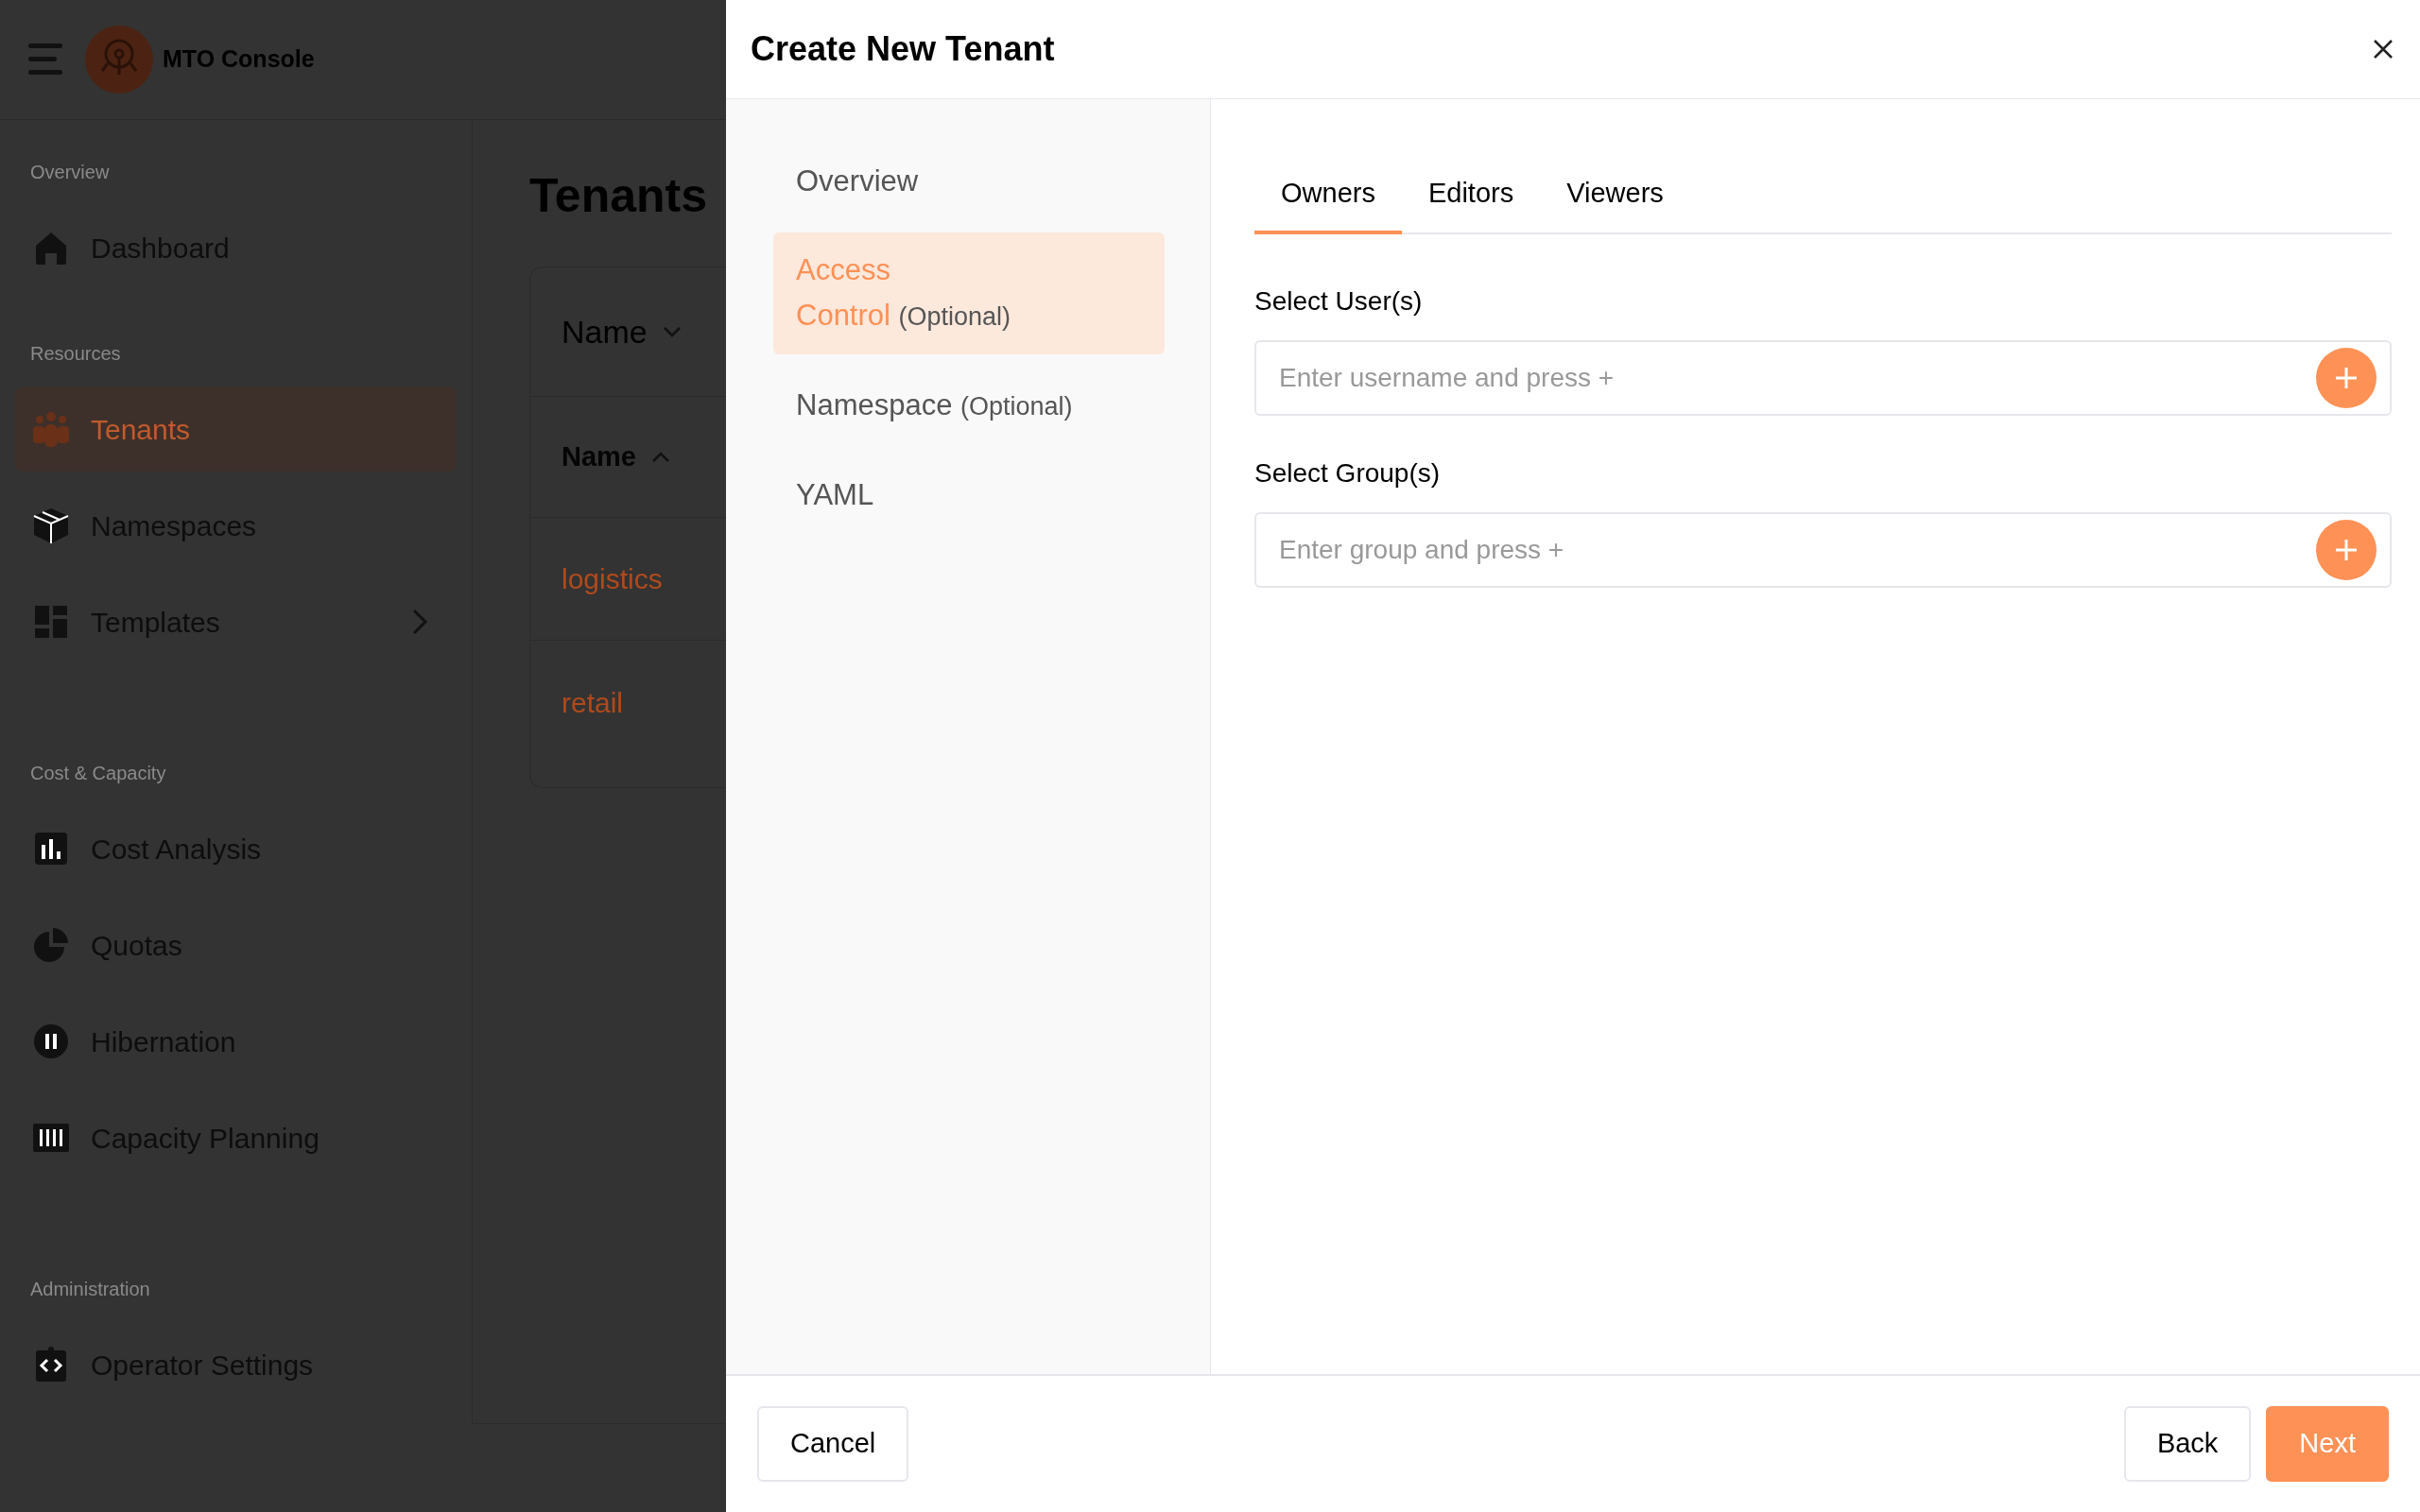 The height and width of the screenshot is (1512, 2420). Describe the element at coordinates (99, 773) in the screenshot. I see `section-heading: Cost & Capacity` at that location.